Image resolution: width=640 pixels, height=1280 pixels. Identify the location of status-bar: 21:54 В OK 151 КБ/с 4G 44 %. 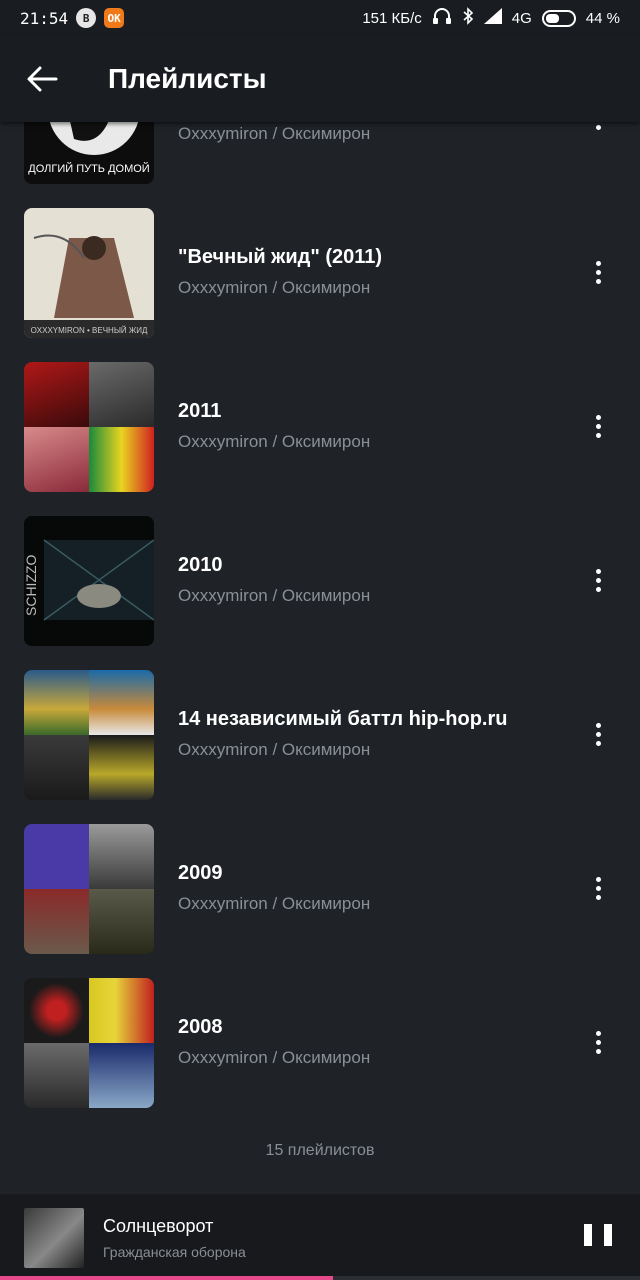
(320, 18).